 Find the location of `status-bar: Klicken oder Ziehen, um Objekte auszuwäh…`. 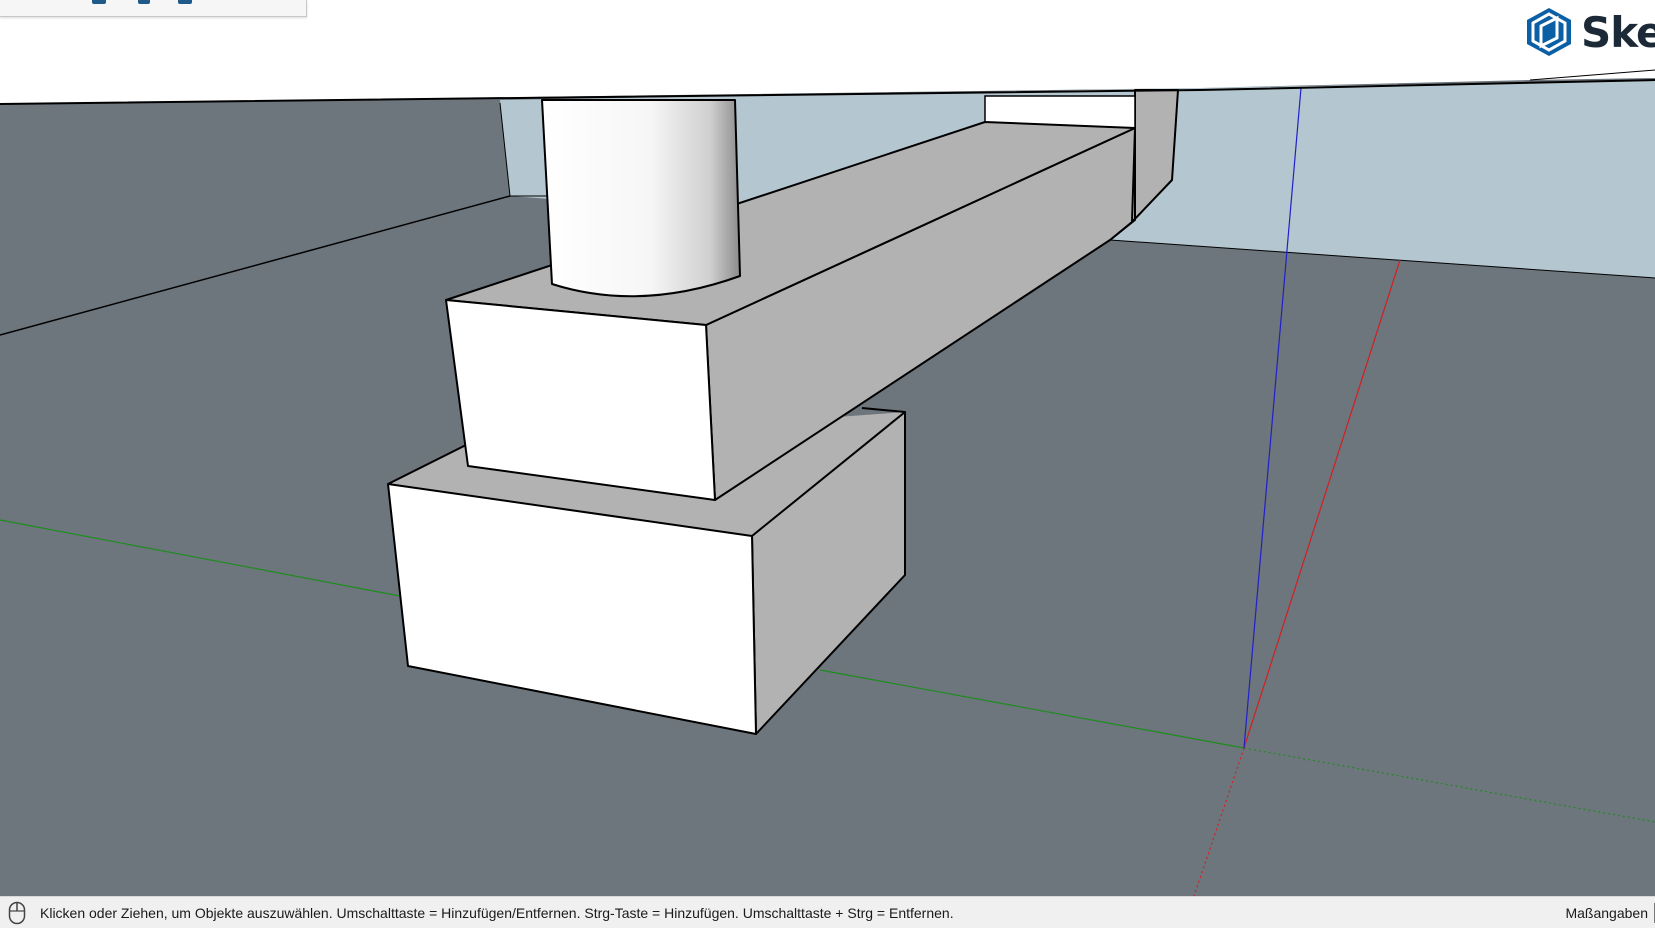

status-bar: Klicken oder Ziehen, um Objekte auszuwäh… is located at coordinates (827, 912).